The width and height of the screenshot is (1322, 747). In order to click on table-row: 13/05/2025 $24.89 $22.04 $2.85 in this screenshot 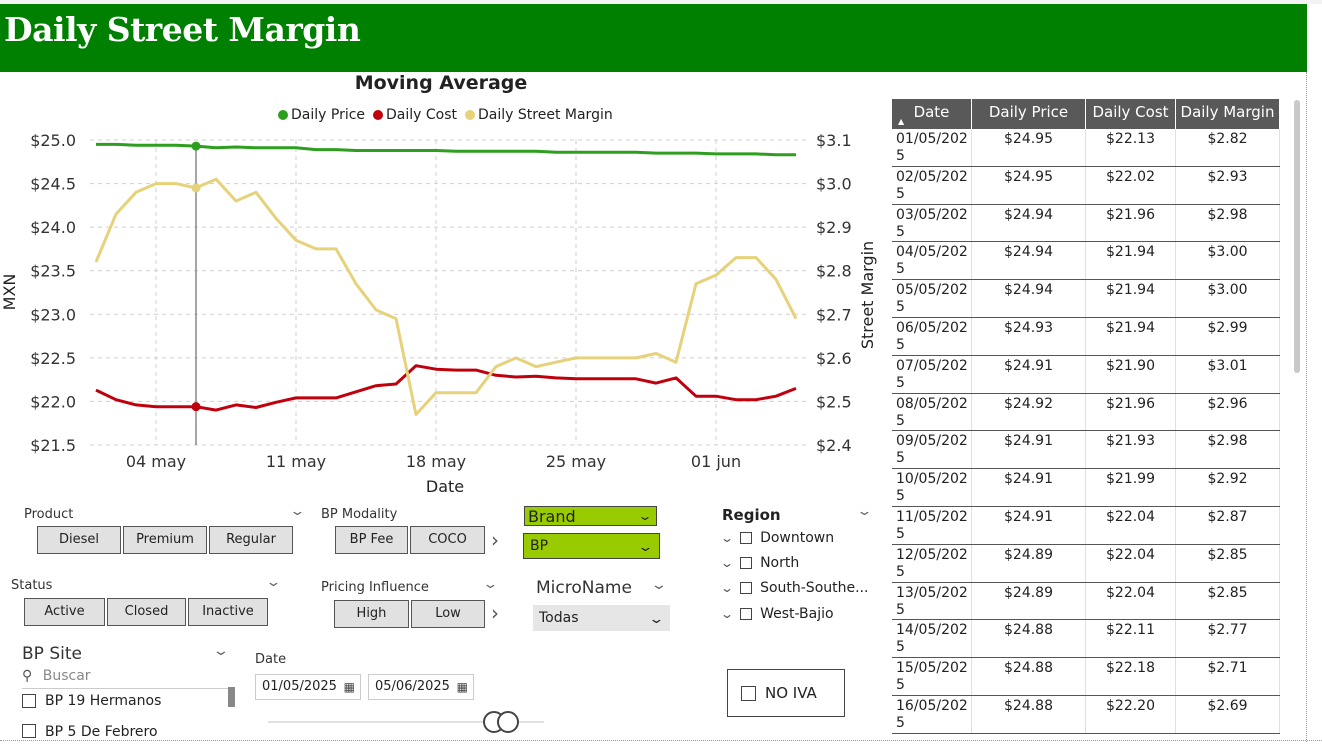, I will do `click(1086, 601)`.